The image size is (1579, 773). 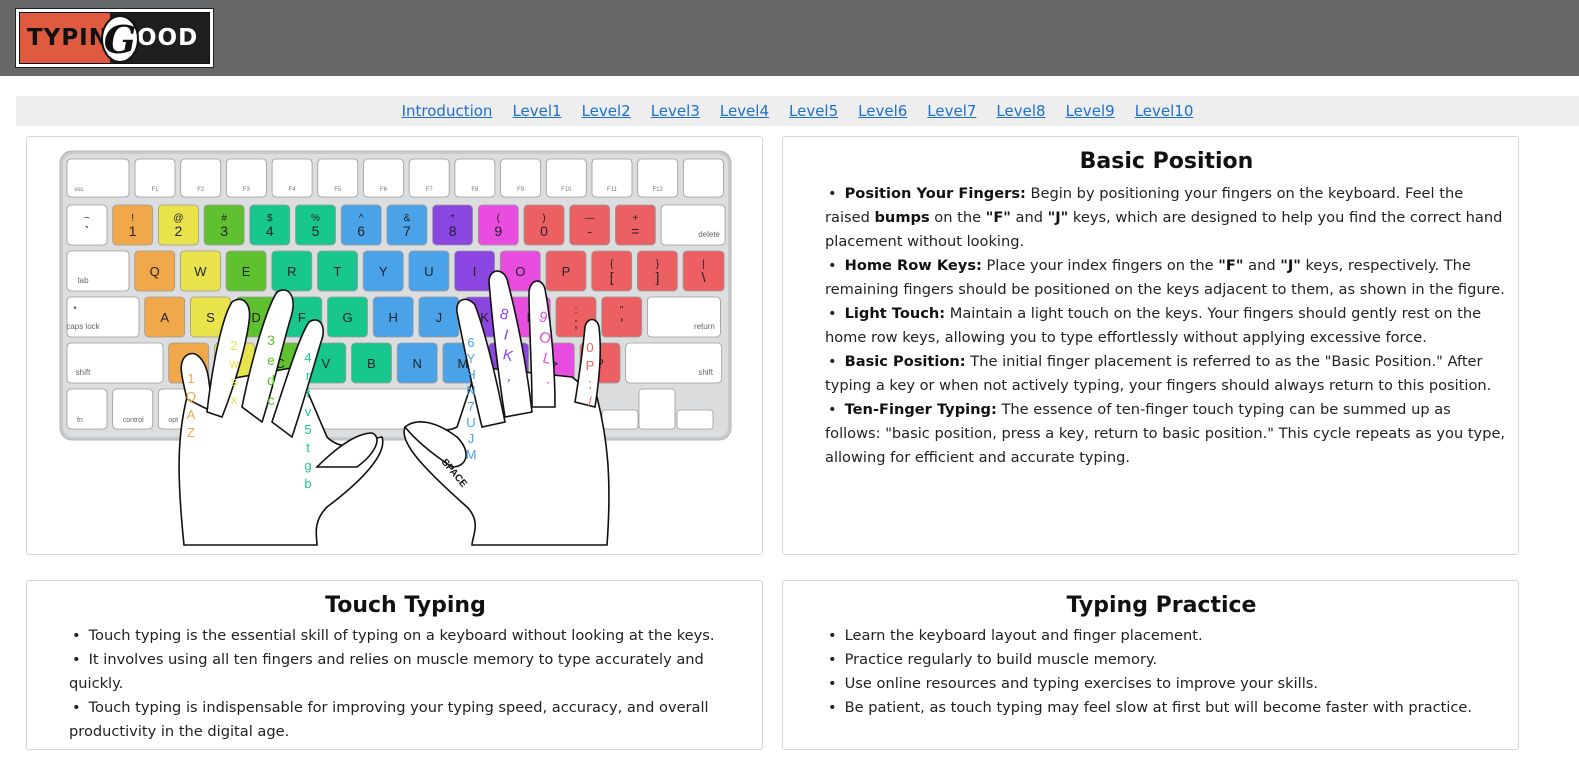 What do you see at coordinates (316, 231) in the screenshot?
I see `key-label: 5` at bounding box center [316, 231].